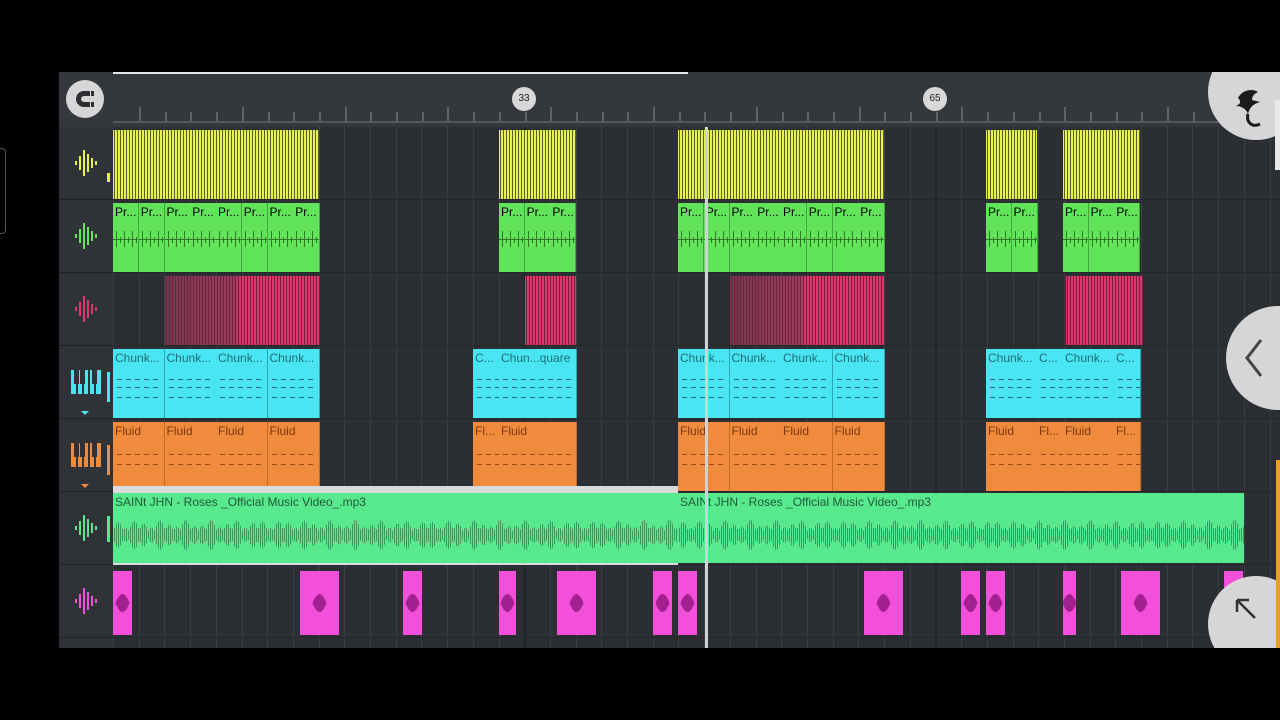 The height and width of the screenshot is (720, 1280). What do you see at coordinates (551, 114) in the screenshot?
I see `ruler-tick` at bounding box center [551, 114].